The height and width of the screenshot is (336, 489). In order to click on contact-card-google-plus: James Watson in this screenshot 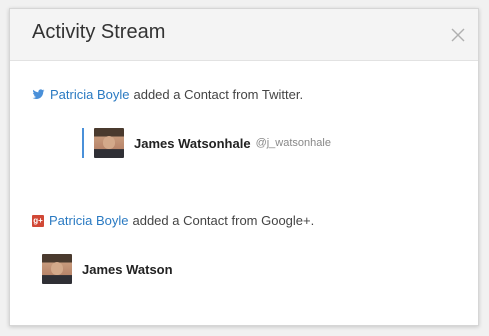, I will do `click(107, 269)`.